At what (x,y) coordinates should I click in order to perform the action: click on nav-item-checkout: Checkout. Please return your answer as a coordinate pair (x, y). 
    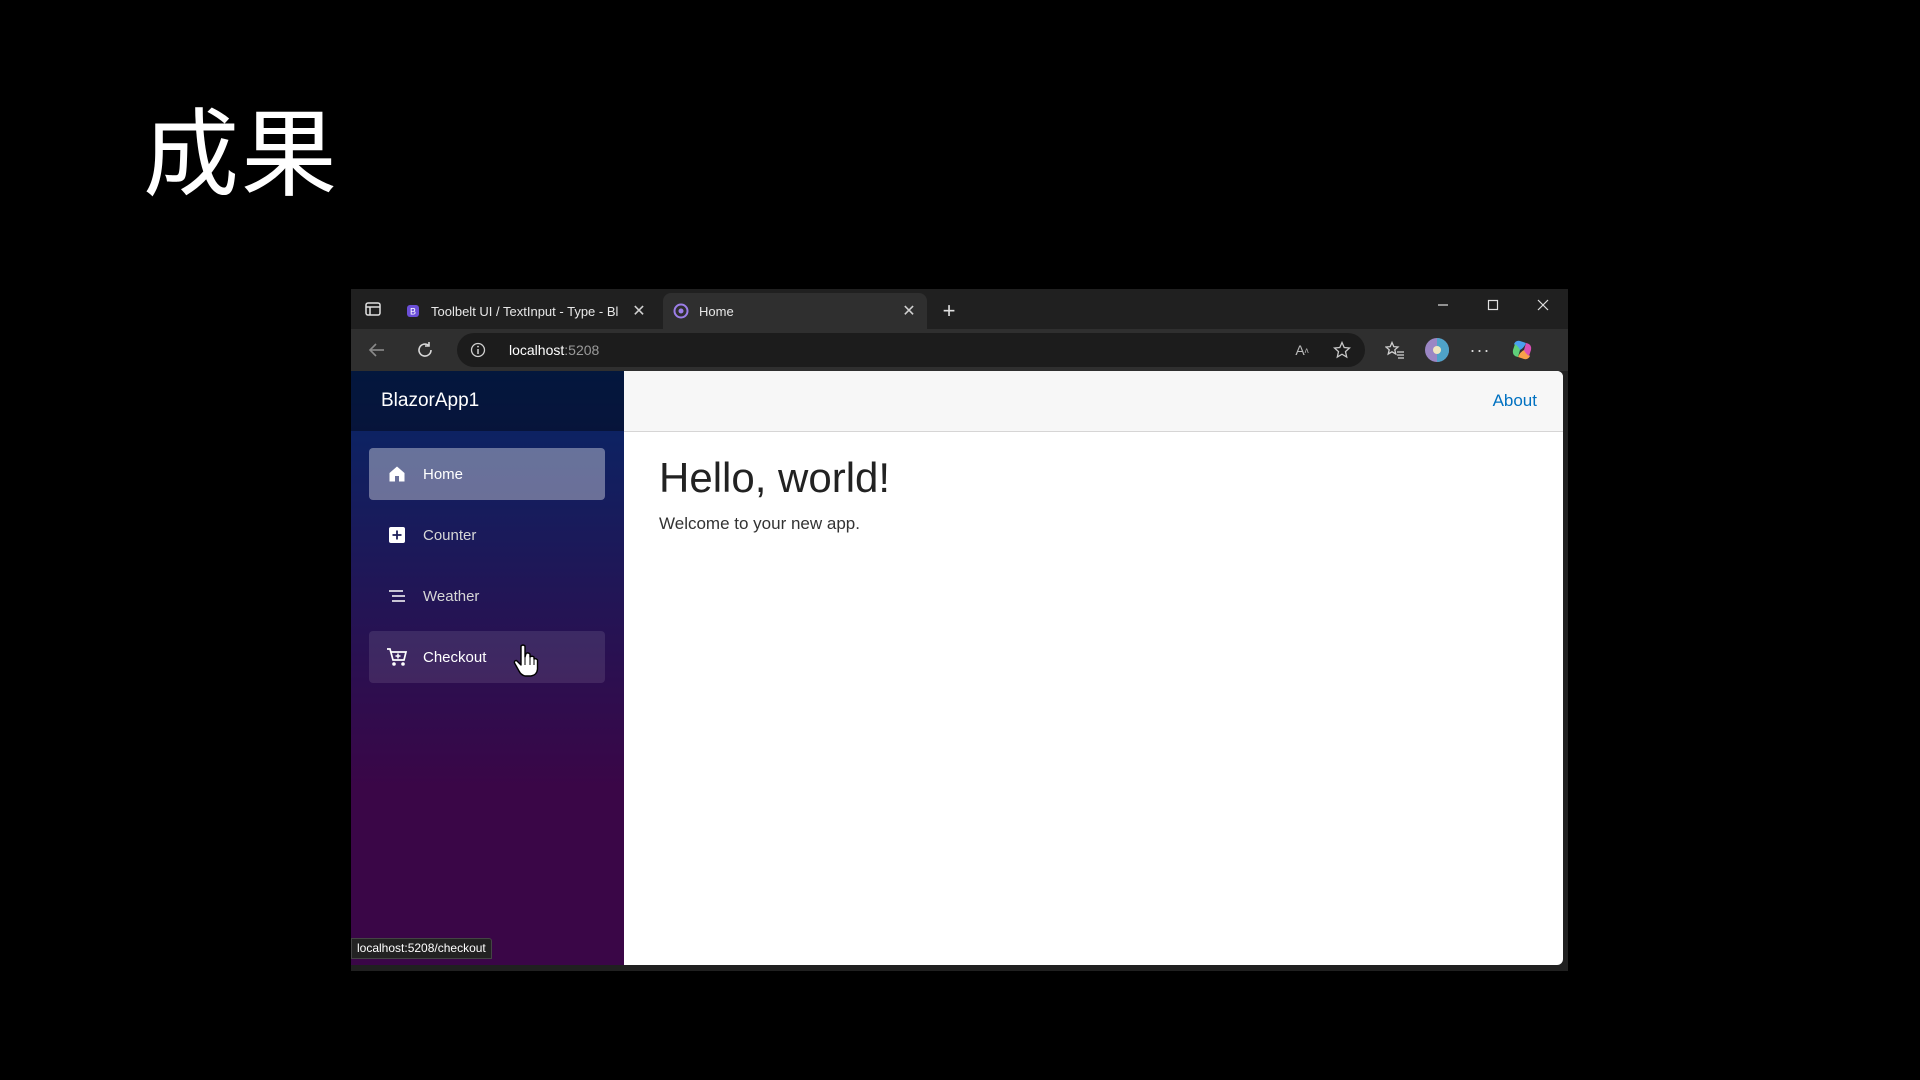
    Looking at the image, I should click on (487, 657).